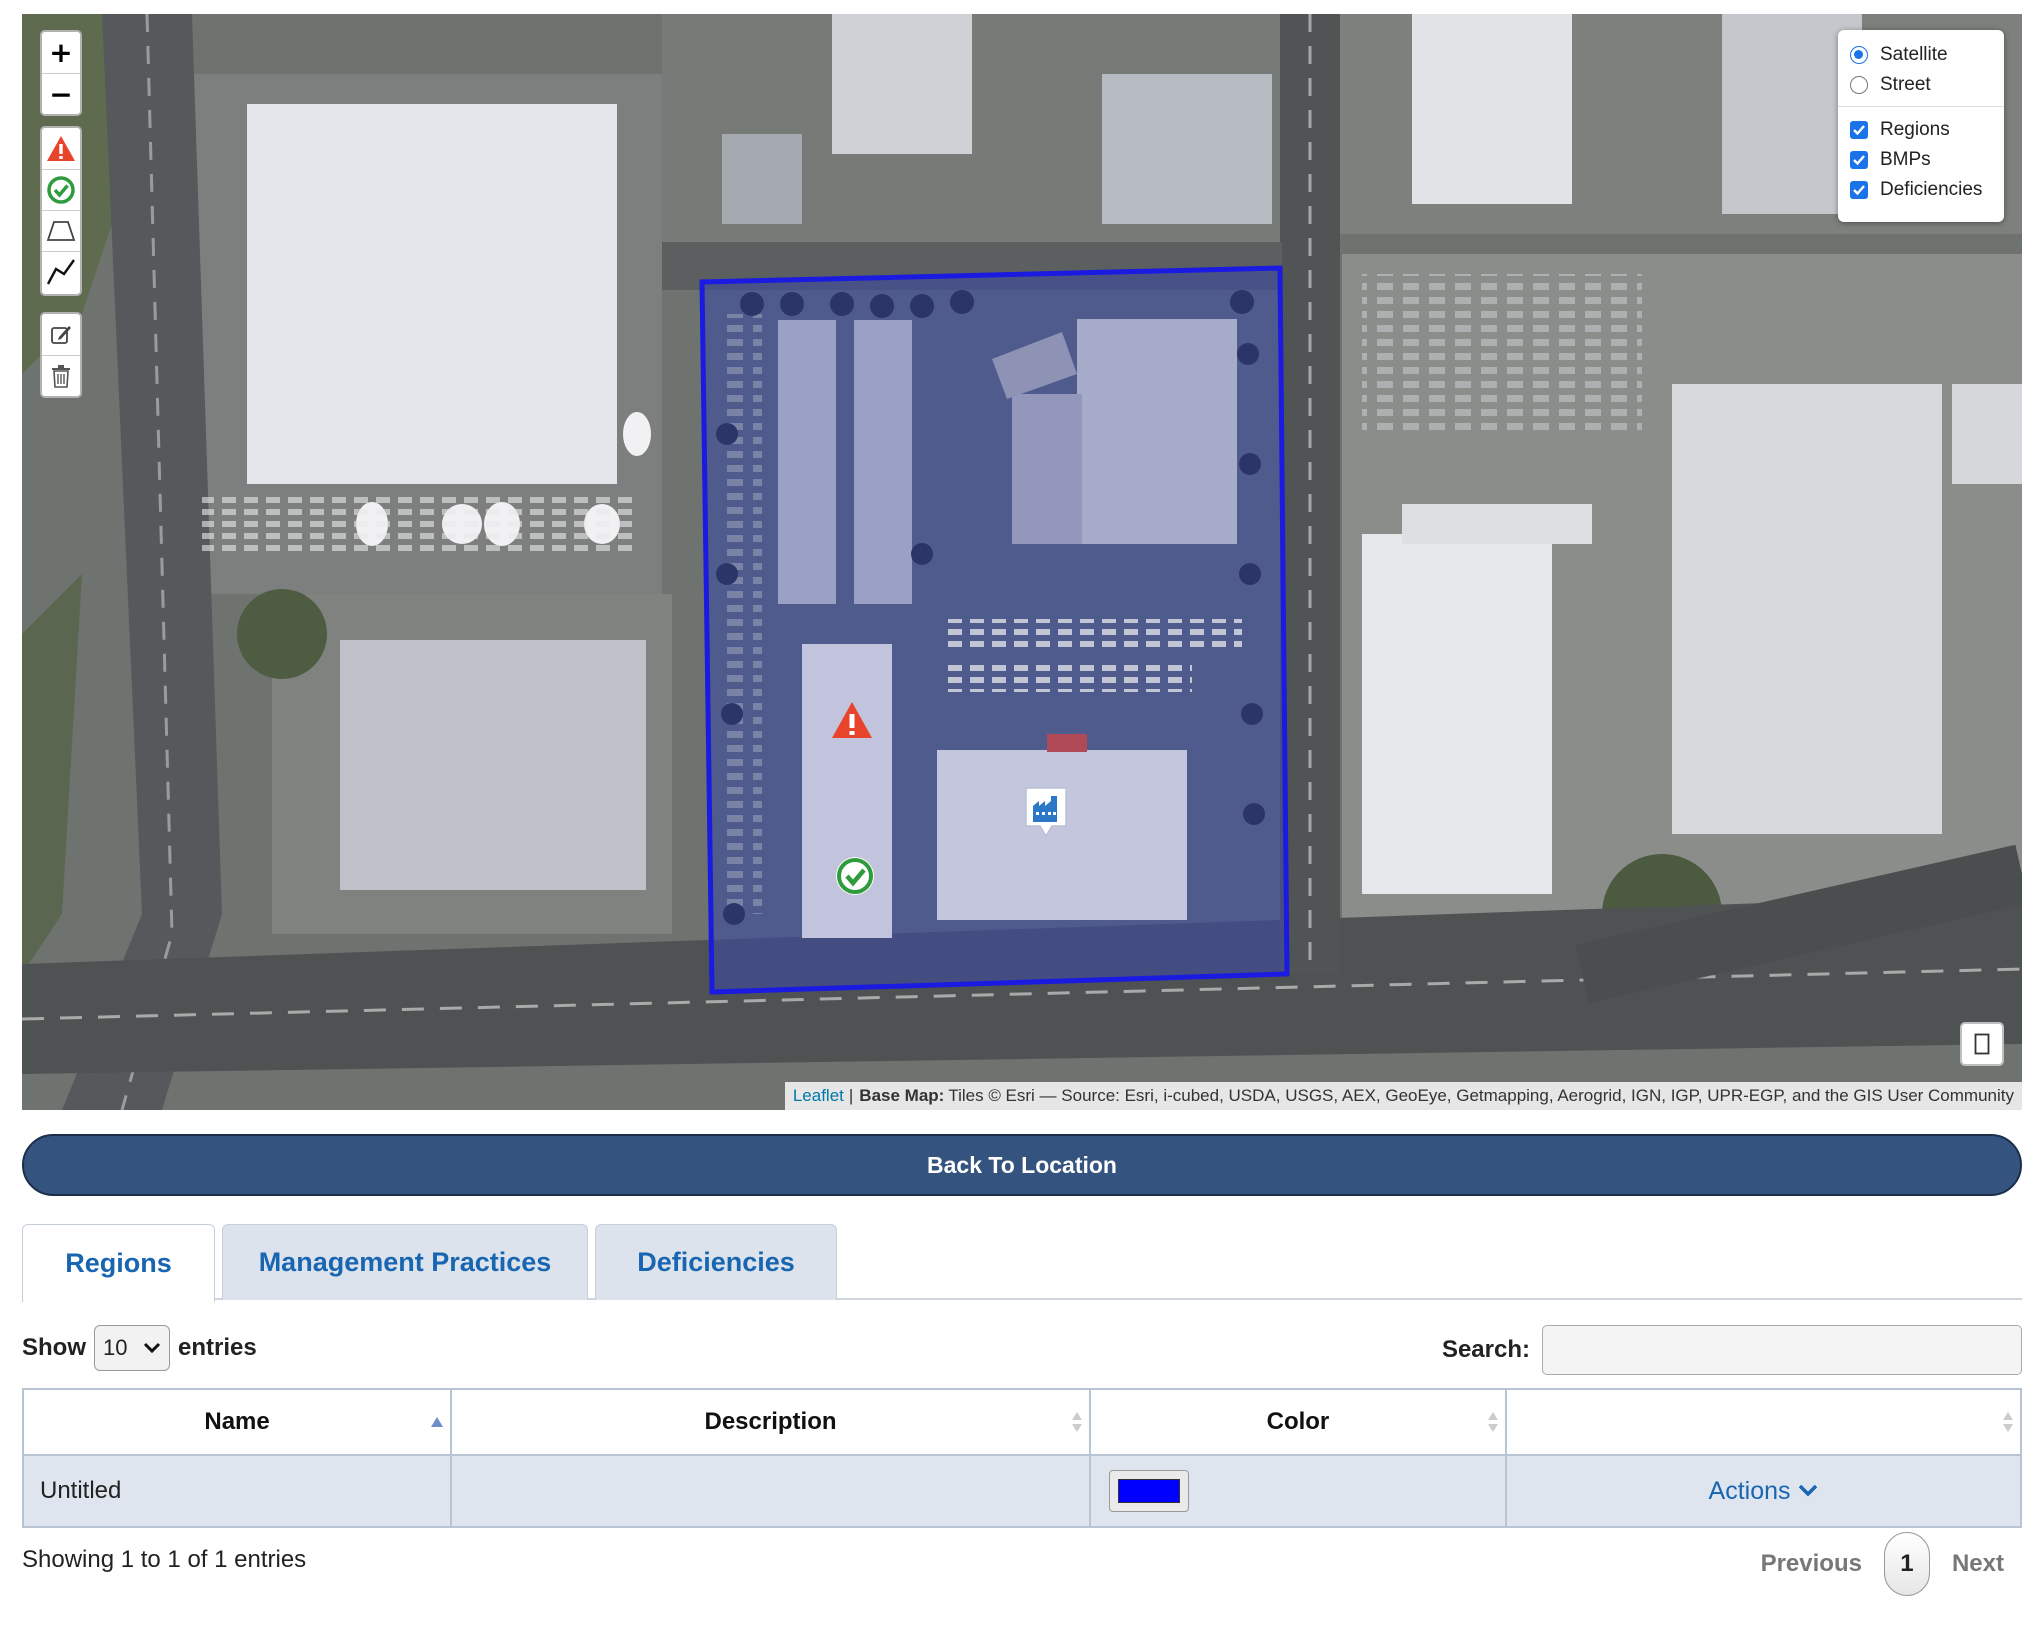 The width and height of the screenshot is (2044, 1640). What do you see at coordinates (771, 1491) in the screenshot?
I see `row-description` at bounding box center [771, 1491].